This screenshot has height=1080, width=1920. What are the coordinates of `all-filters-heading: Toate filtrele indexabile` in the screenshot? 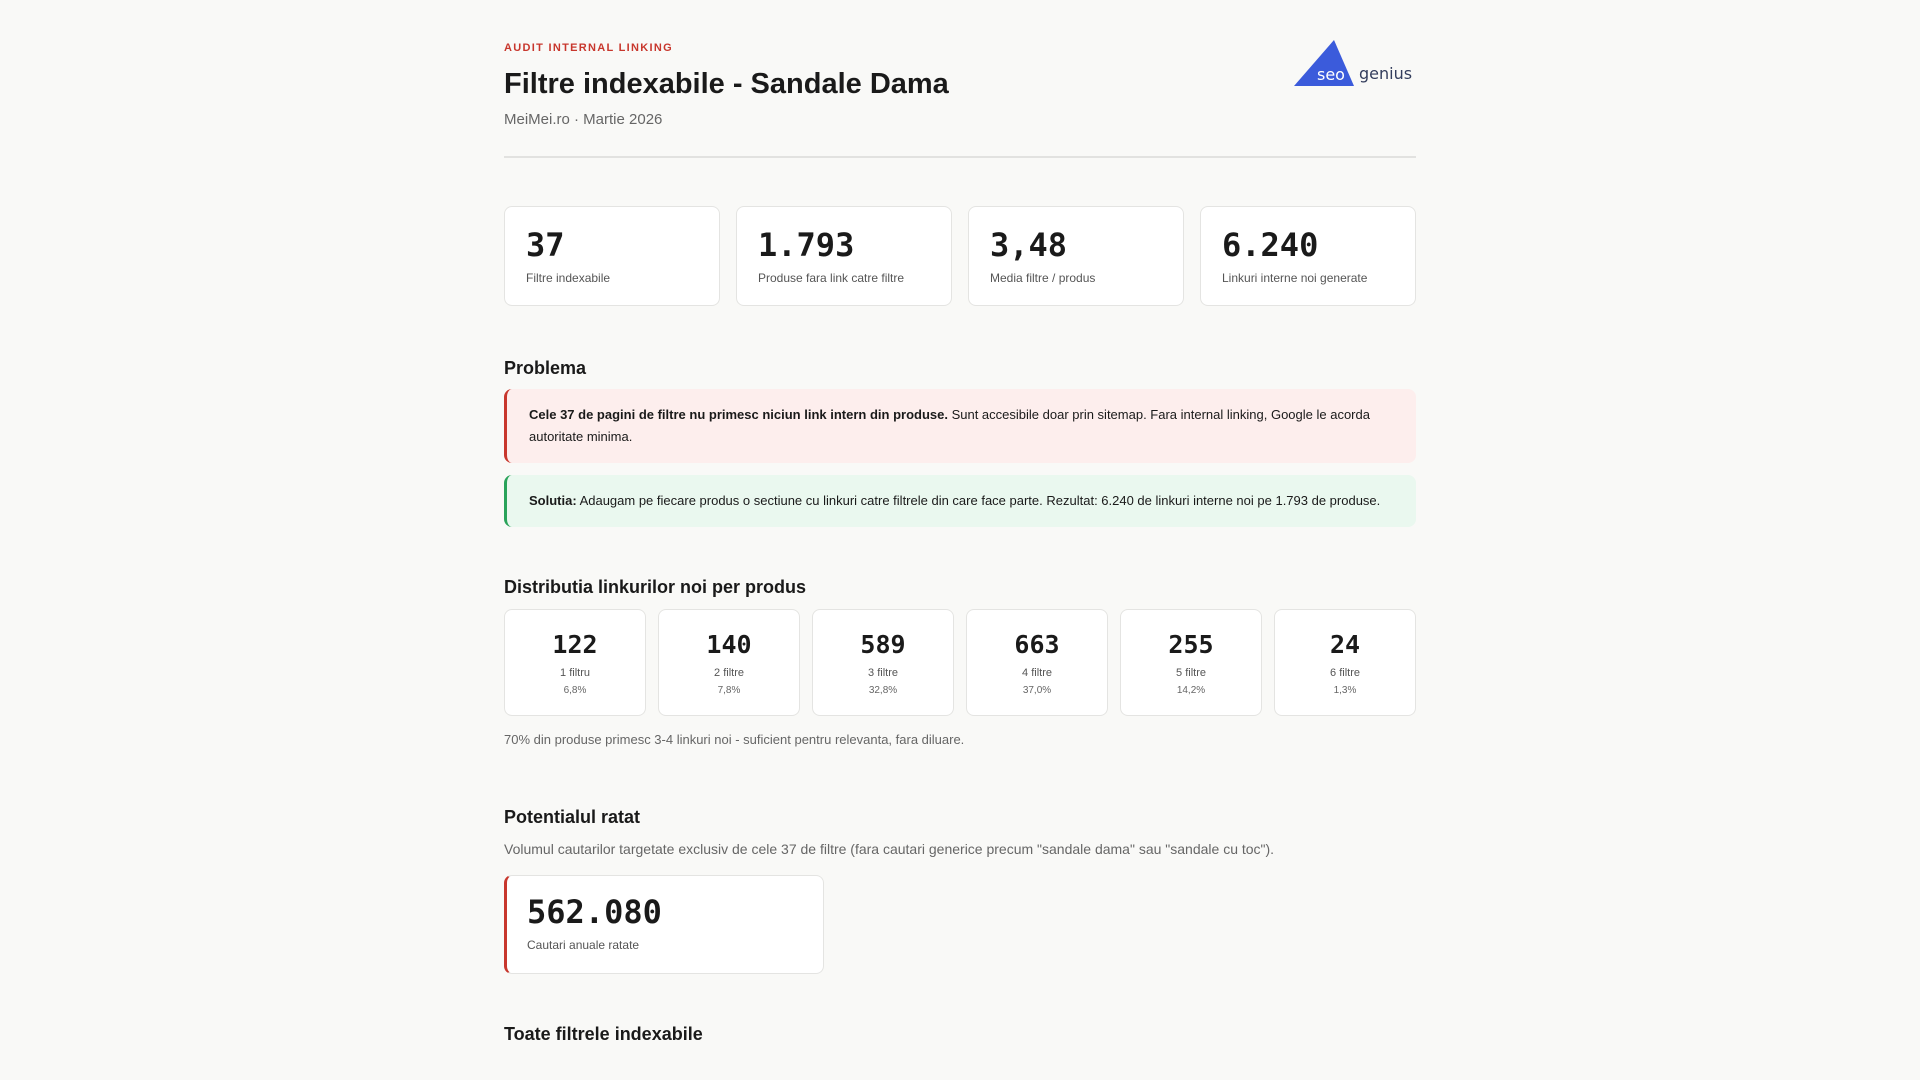 It's located at (603, 1034).